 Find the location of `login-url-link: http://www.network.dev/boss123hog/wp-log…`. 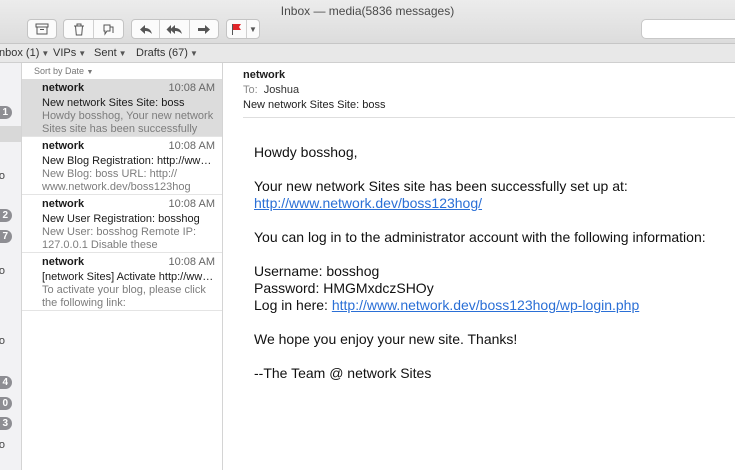

login-url-link: http://www.network.dev/boss123hog/wp-log… is located at coordinates (485, 305).